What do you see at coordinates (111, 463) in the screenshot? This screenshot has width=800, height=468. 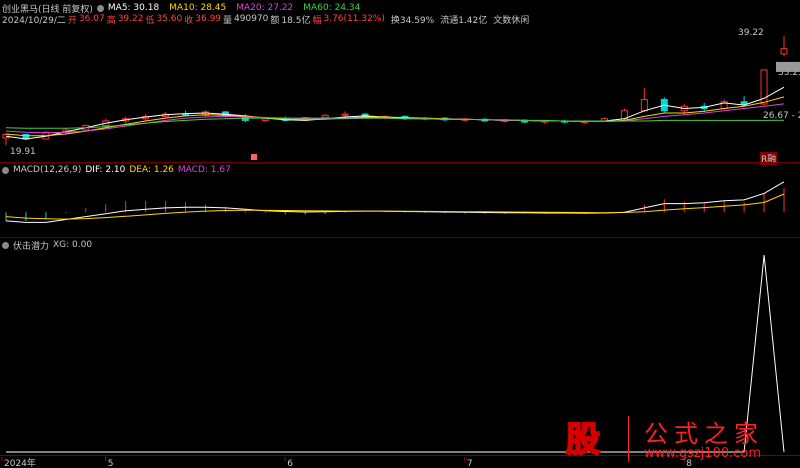 I see `x-tick-label: 5` at bounding box center [111, 463].